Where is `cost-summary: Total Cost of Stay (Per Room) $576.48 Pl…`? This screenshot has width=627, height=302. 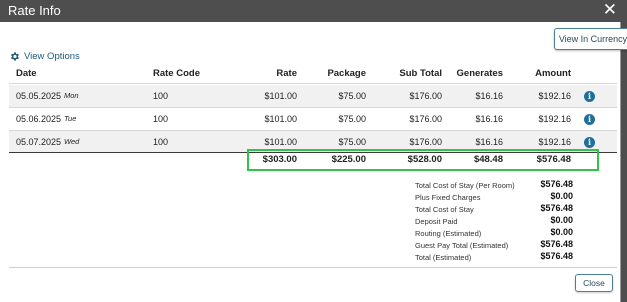 cost-summary: Total Cost of Stay (Per Room) $576.48 Pl… is located at coordinates (494, 221).